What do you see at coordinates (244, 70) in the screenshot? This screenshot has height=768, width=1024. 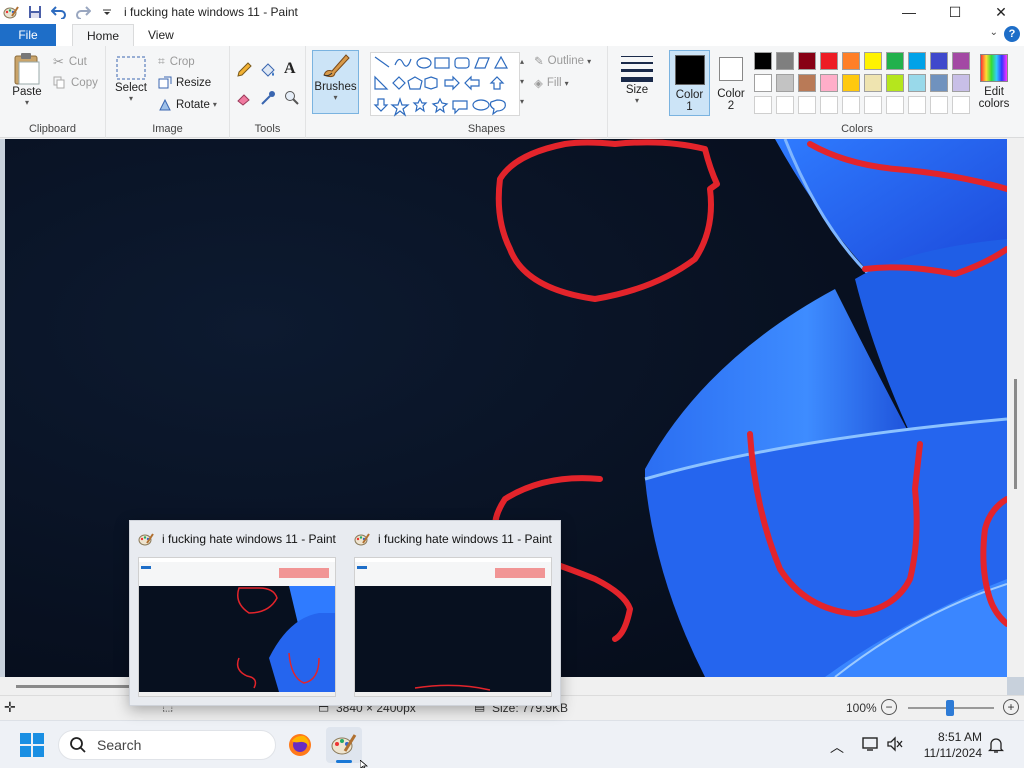 I see `pencil-icon` at bounding box center [244, 70].